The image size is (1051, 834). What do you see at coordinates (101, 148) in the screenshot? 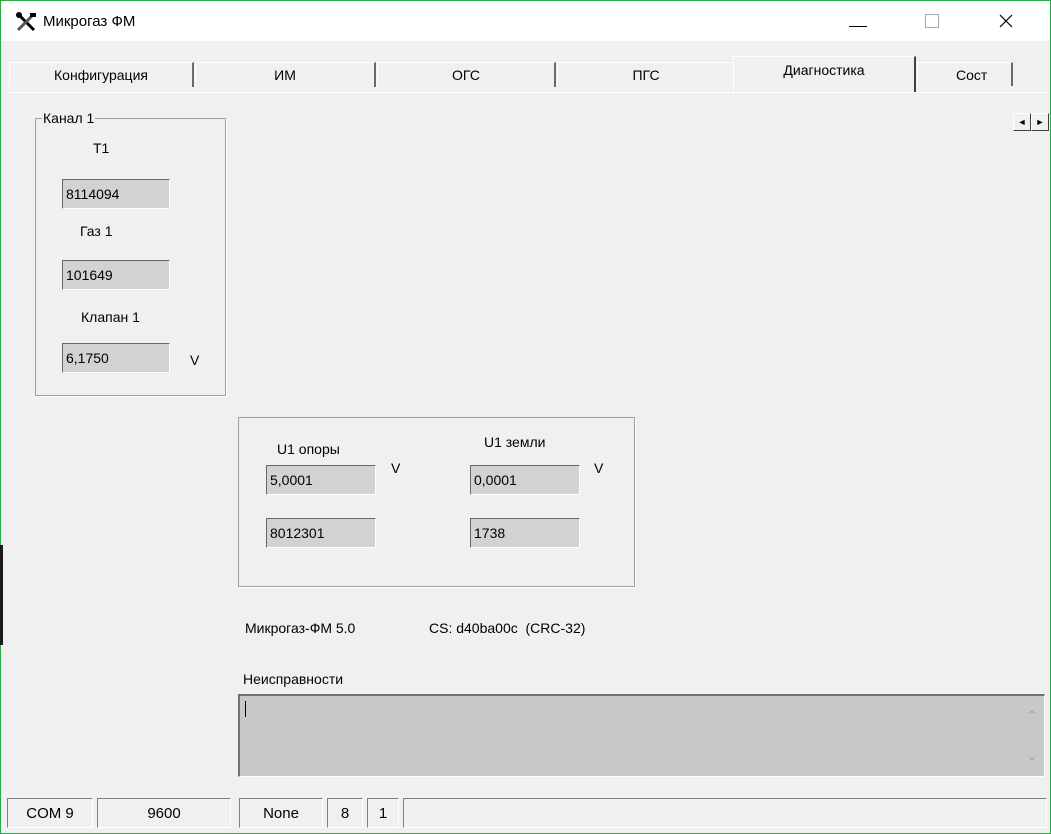
I see `t1-label: Т1` at bounding box center [101, 148].